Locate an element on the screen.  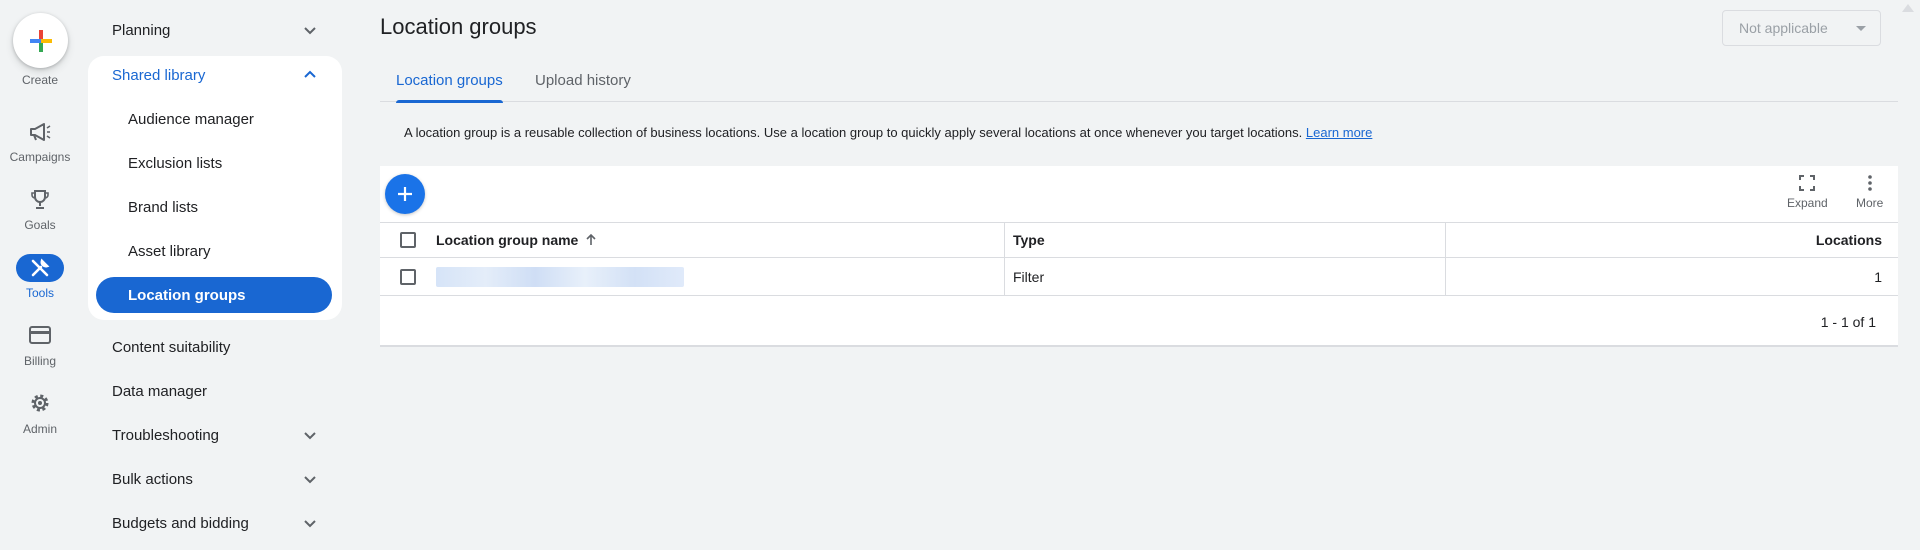
learn-more-link: Learn more is located at coordinates (1339, 132).